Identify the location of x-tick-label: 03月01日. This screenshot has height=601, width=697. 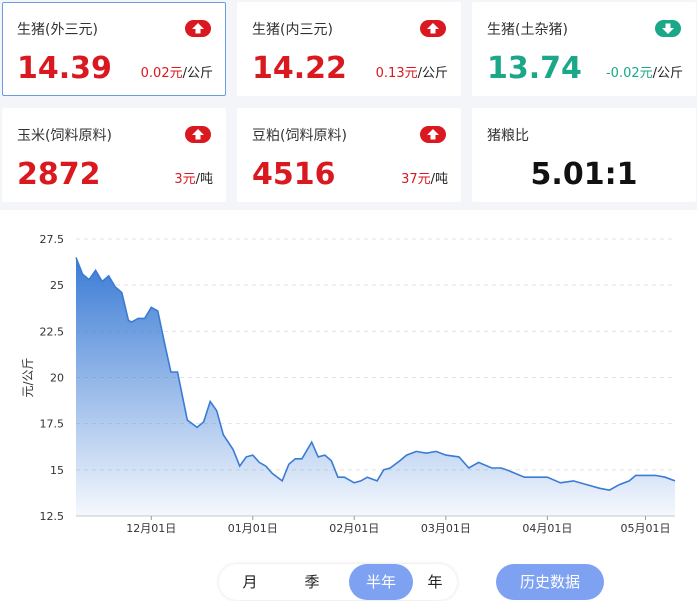
(446, 528).